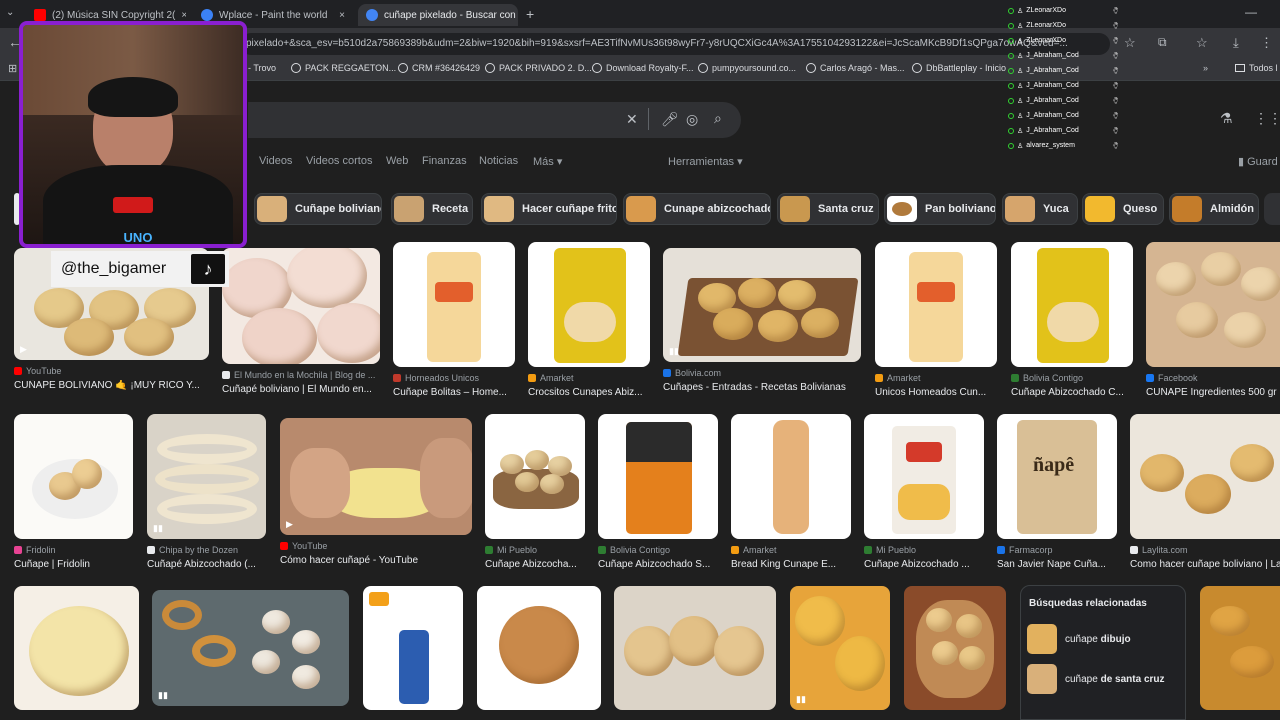  I want to click on image-result: ▶ YouTube Cómo hacer cuñapé - YouTube, so click(376, 492).